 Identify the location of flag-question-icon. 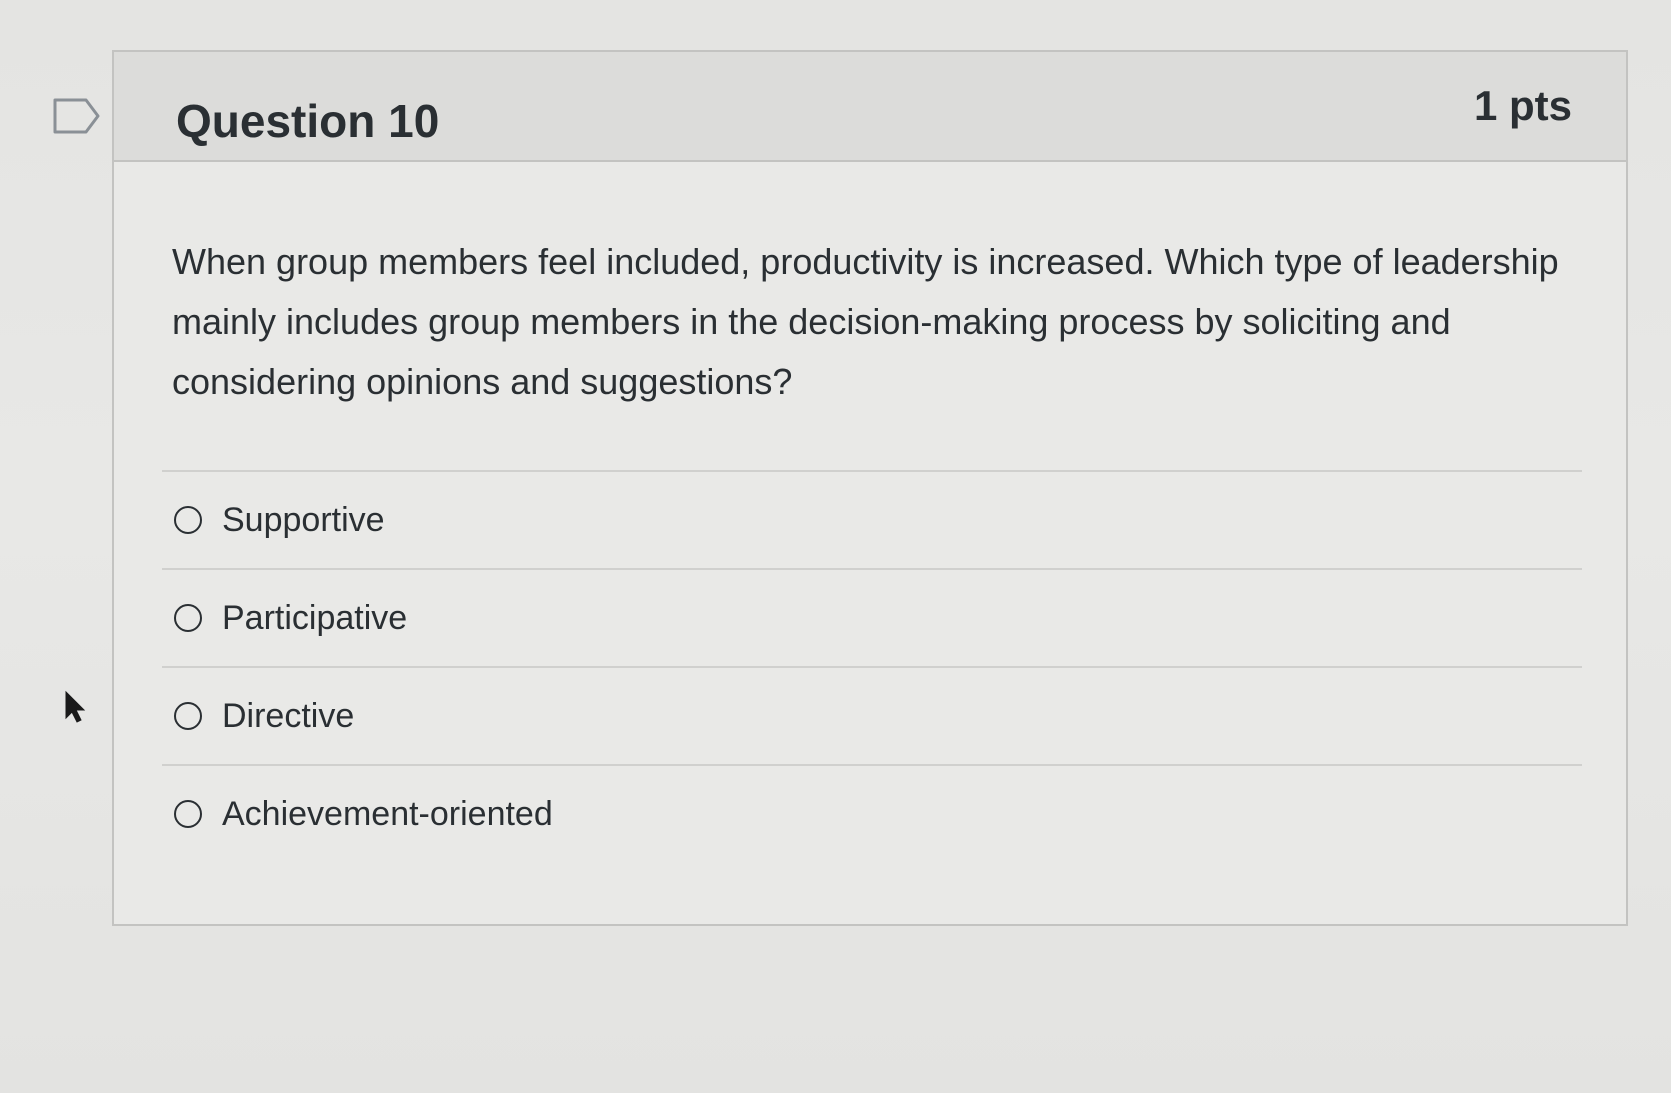
(77, 116).